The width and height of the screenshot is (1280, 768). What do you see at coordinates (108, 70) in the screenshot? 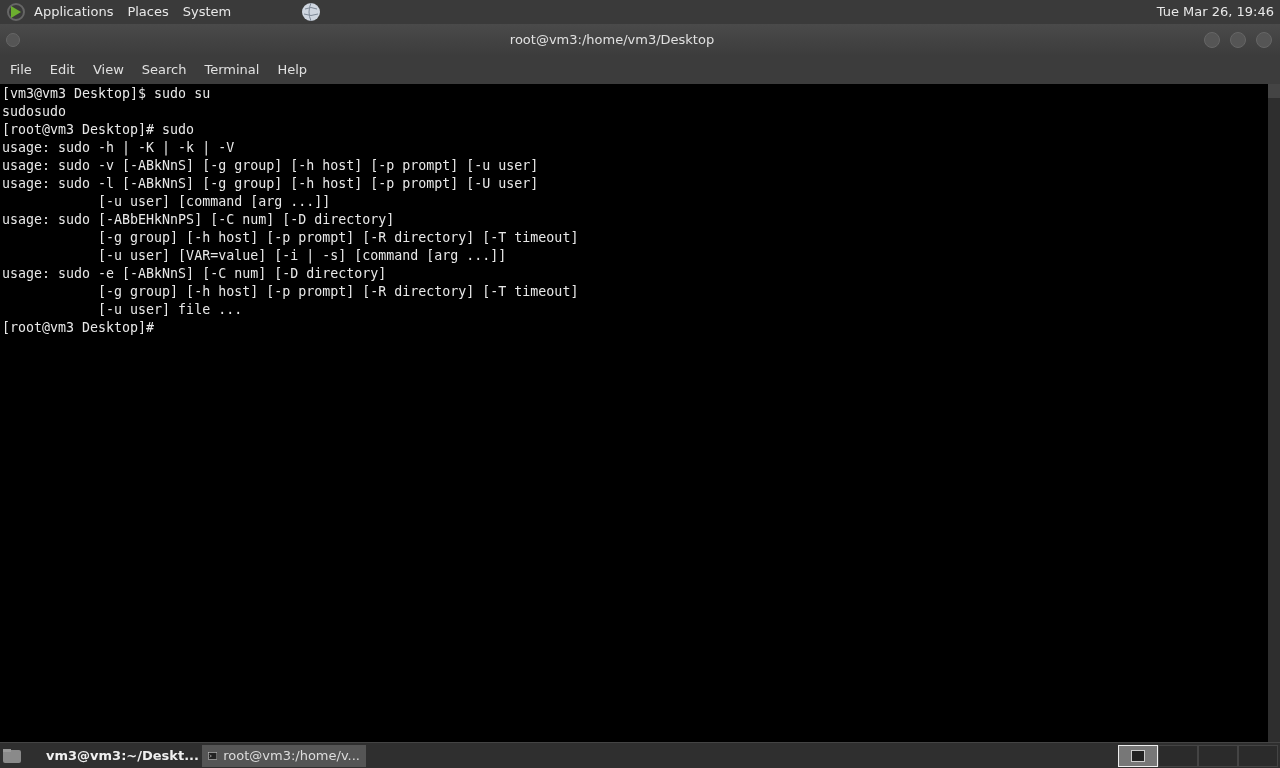
I see `menu-item: View` at bounding box center [108, 70].